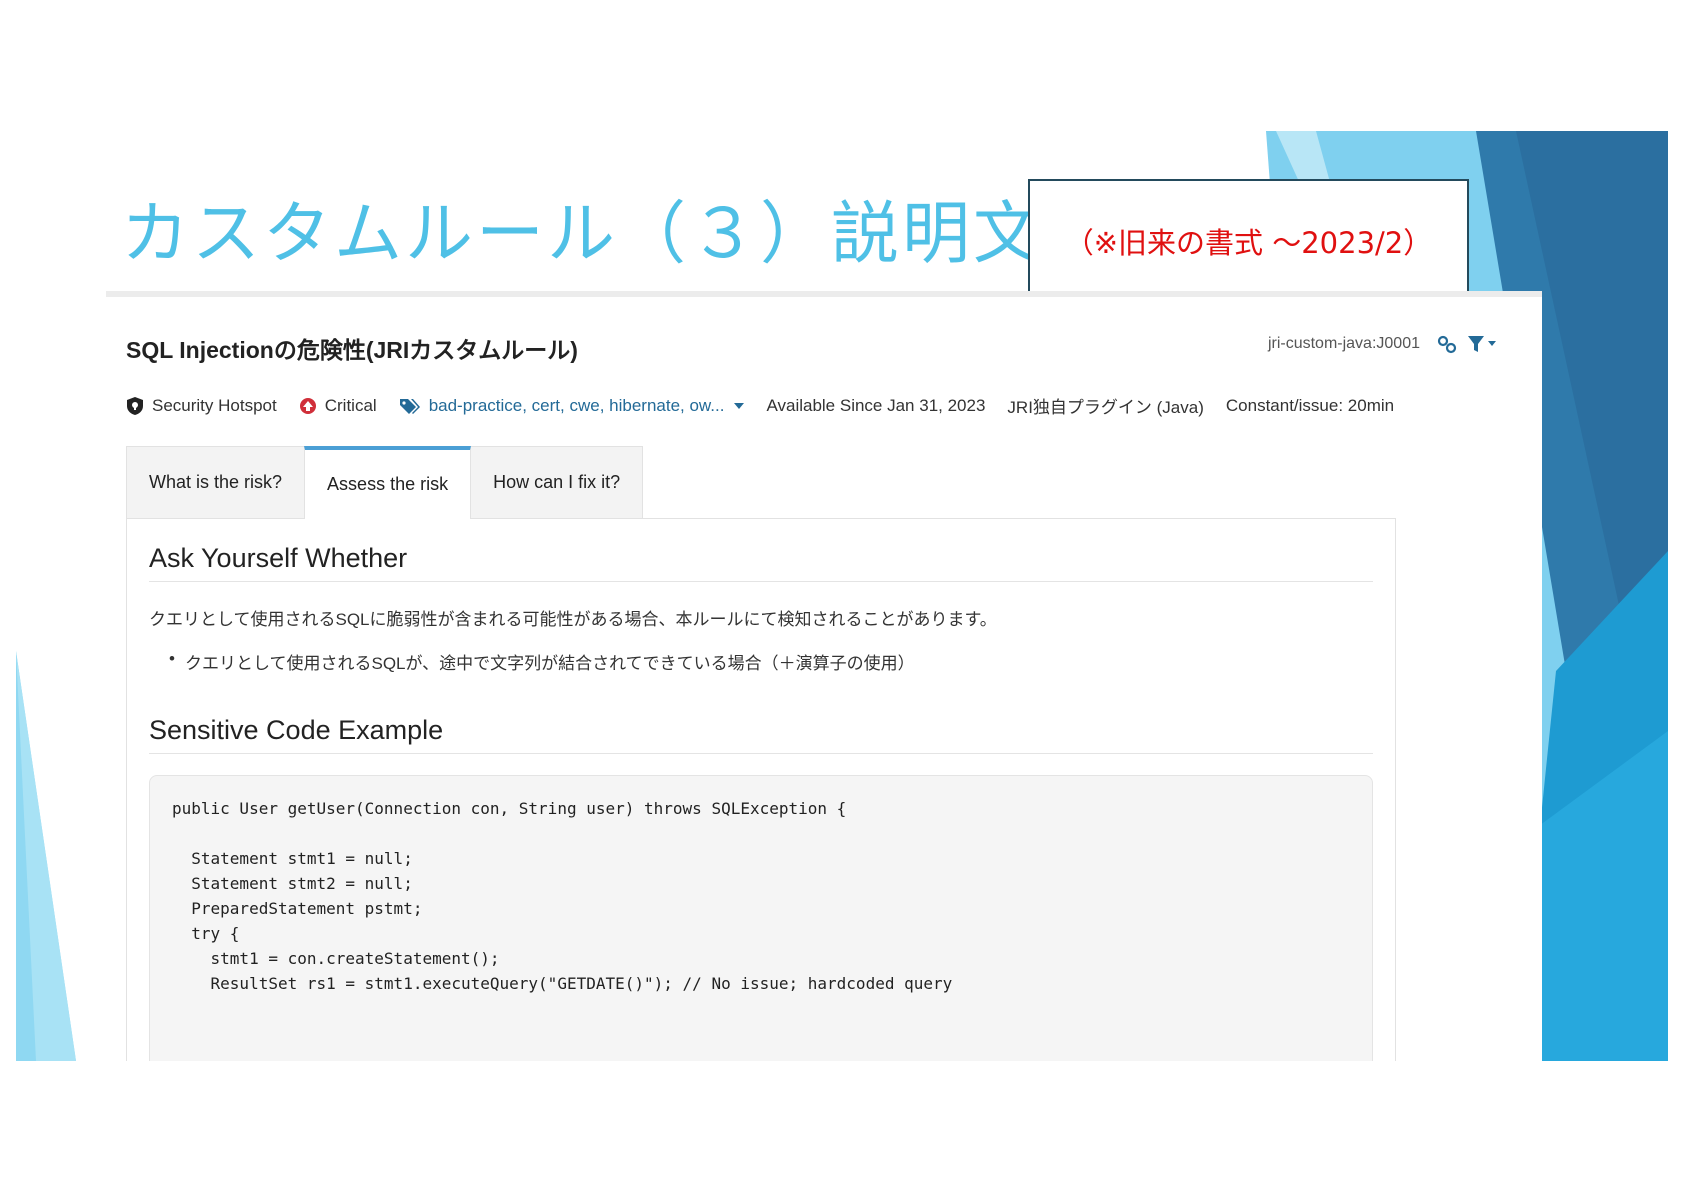 This screenshot has height=1191, width=1684. I want to click on remediation-effort: Constant/issue: 20min, so click(1310, 405).